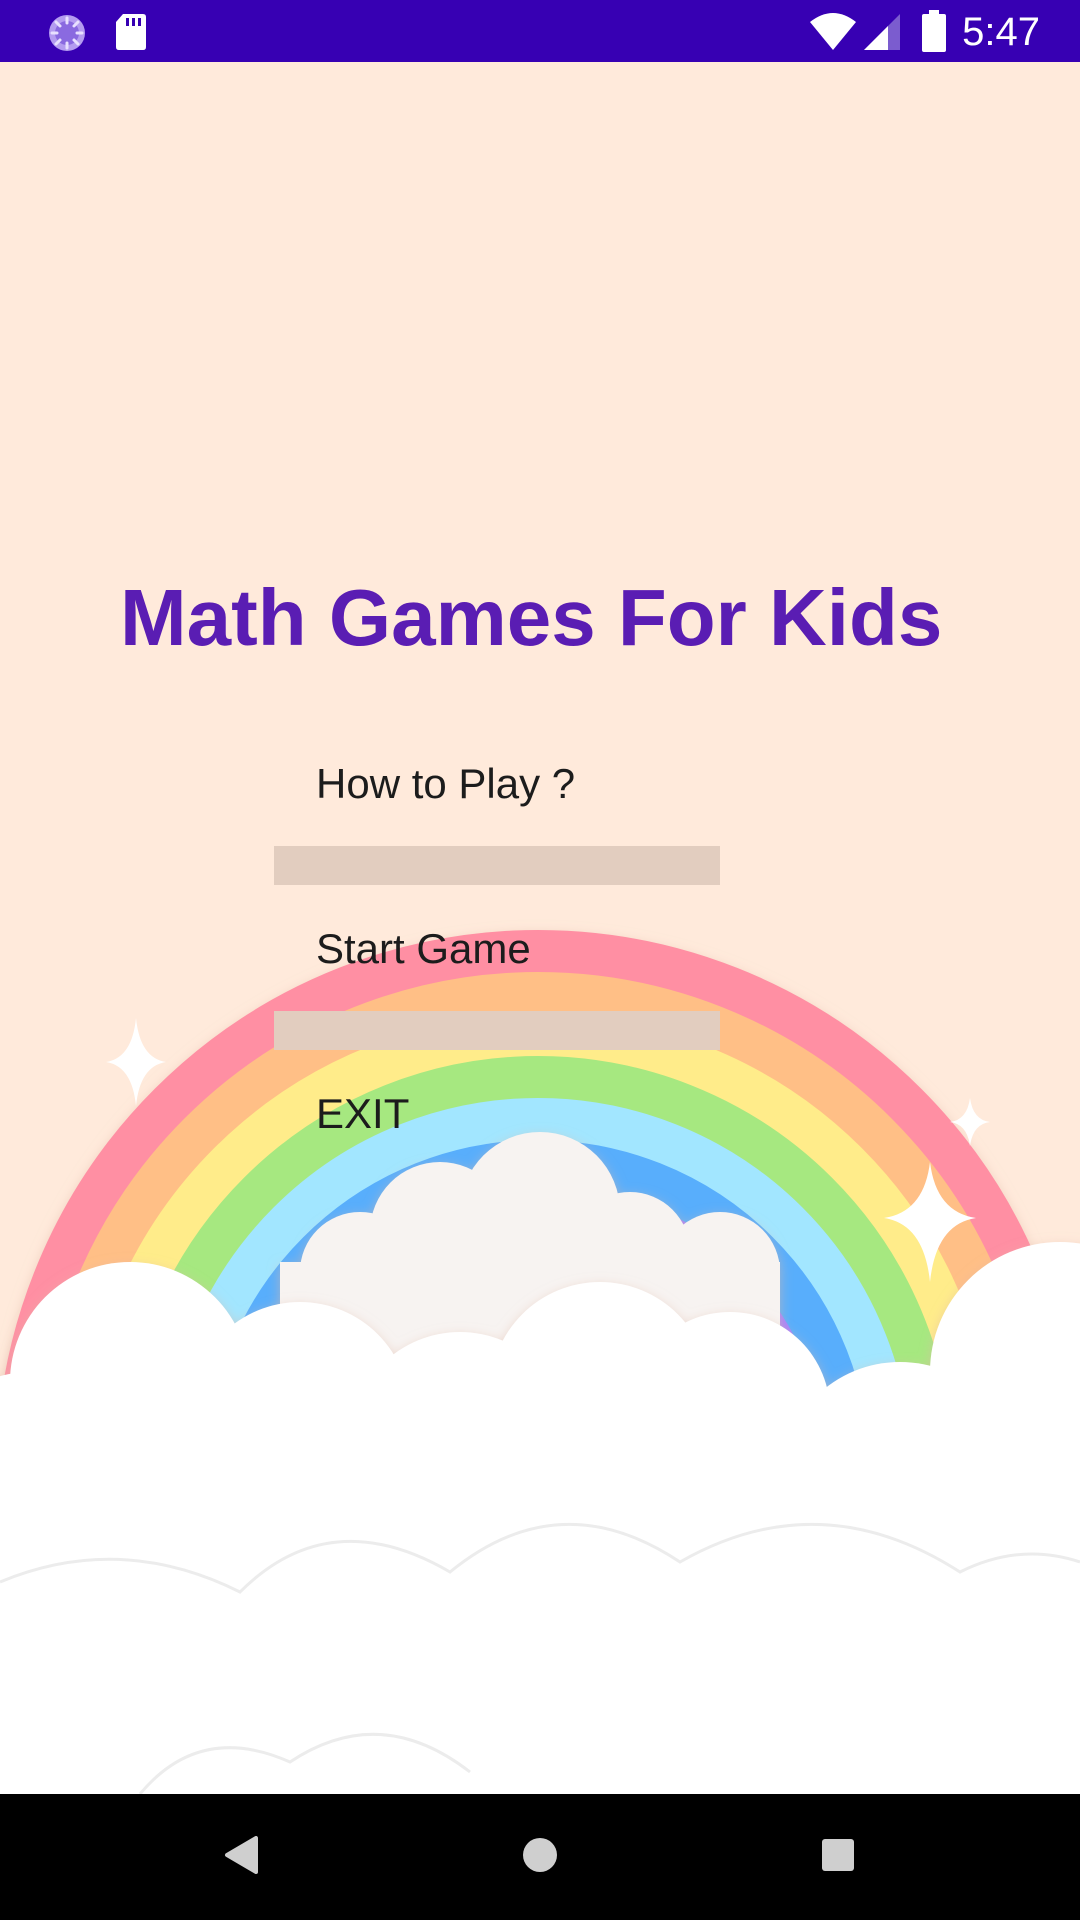 This screenshot has width=1080, height=1920. I want to click on sd-card-icon, so click(131, 34).